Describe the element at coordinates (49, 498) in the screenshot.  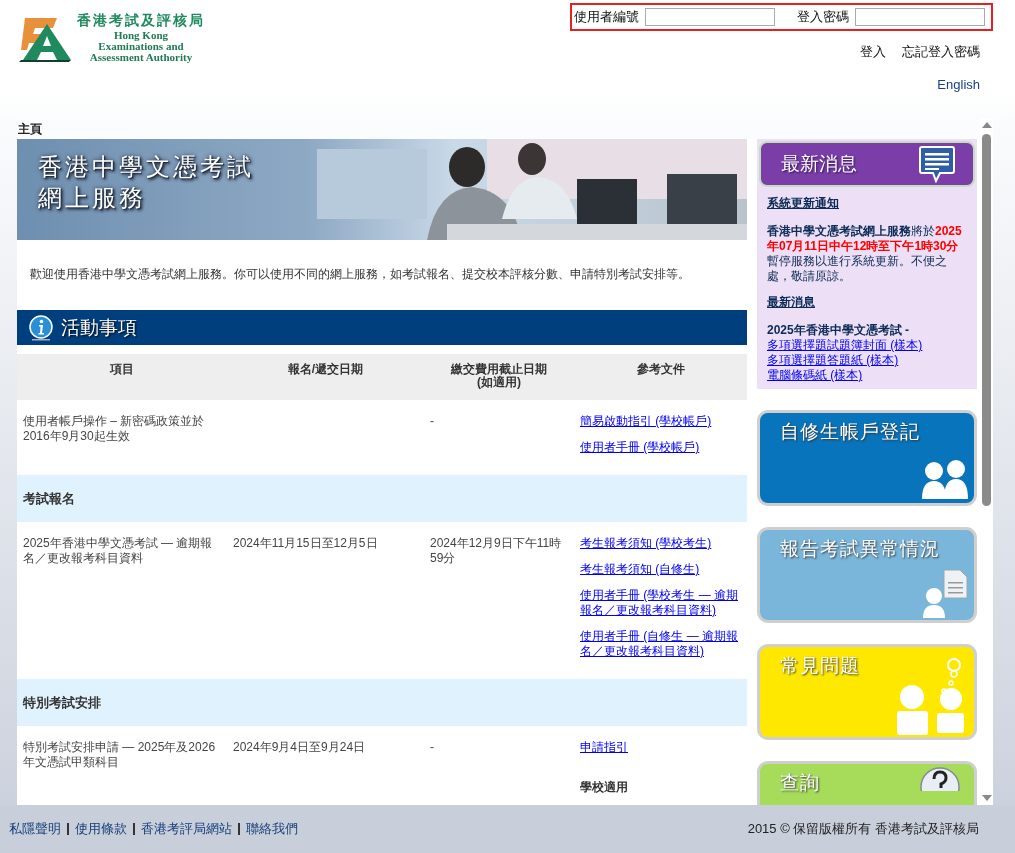
I see `category-title: 考試報名` at that location.